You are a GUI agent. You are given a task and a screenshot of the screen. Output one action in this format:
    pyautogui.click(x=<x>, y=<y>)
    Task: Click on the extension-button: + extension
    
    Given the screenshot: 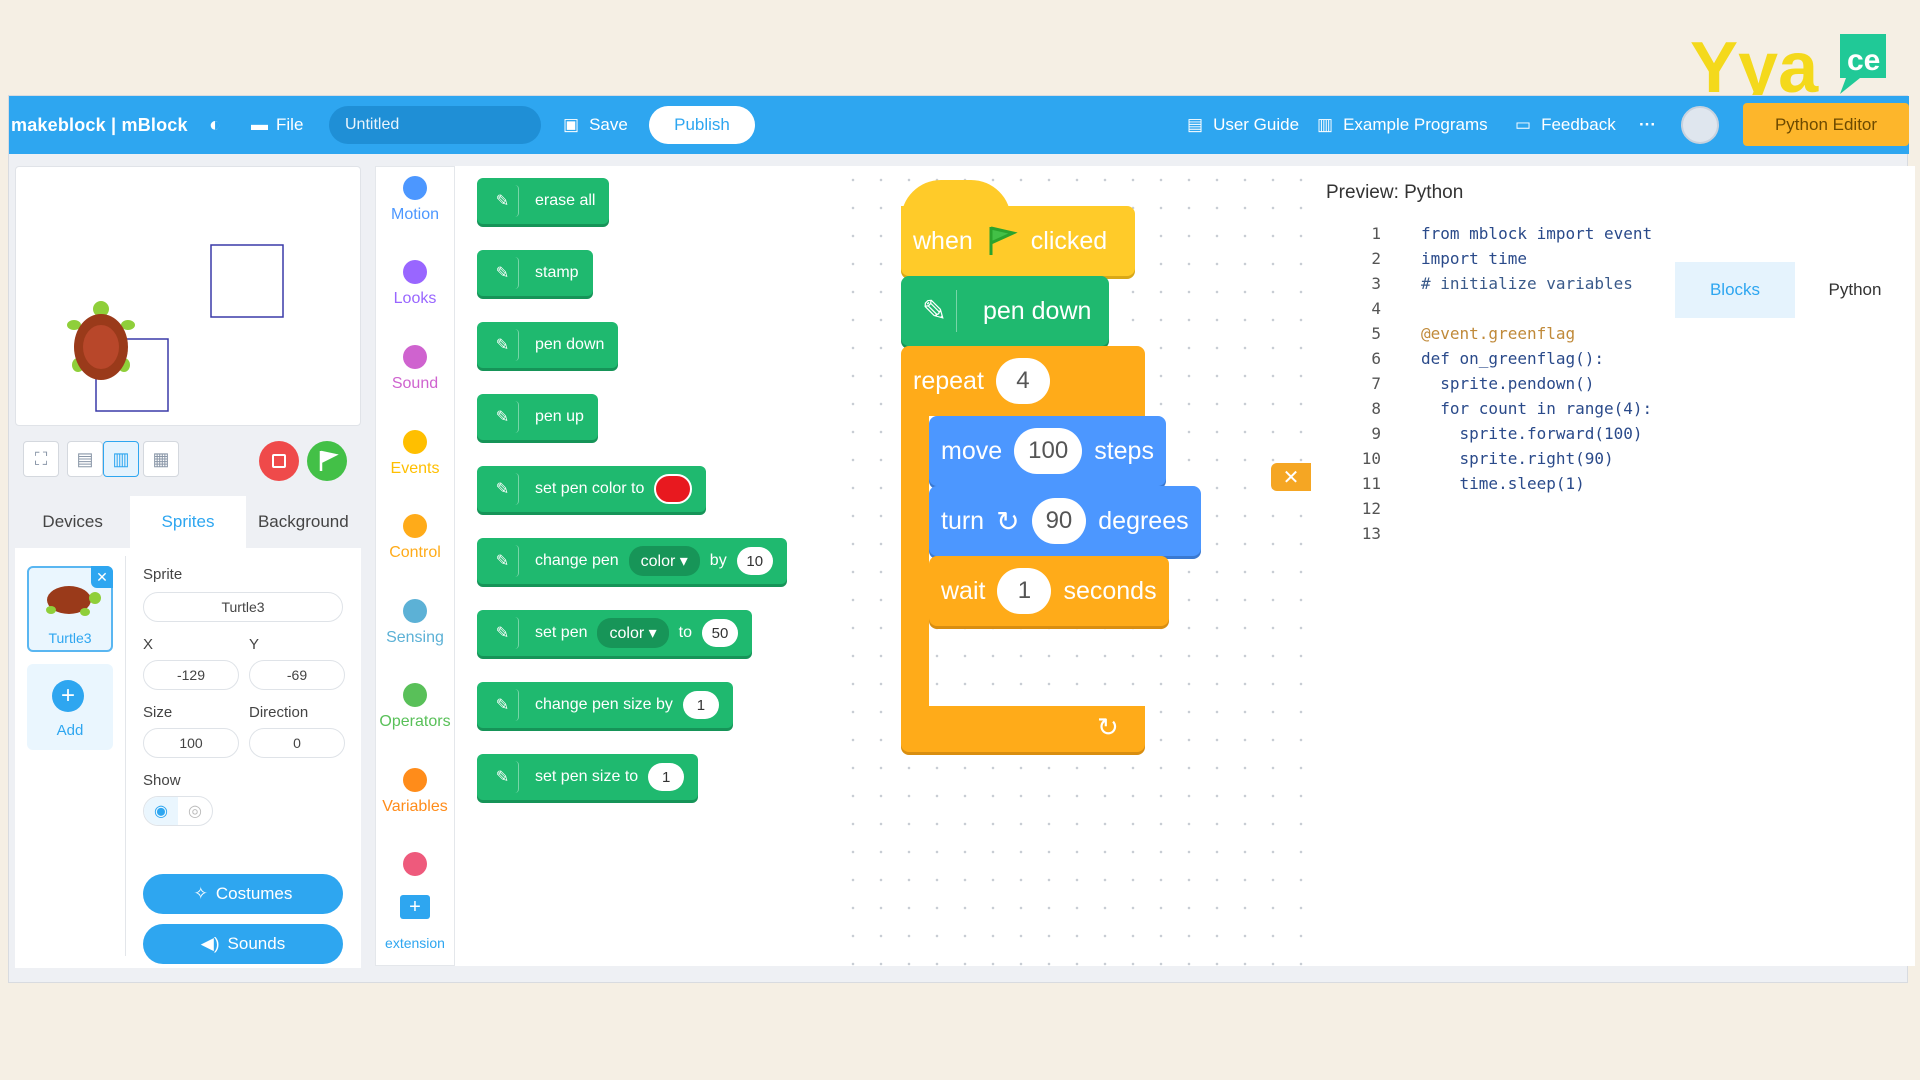 What is the action you would take?
    pyautogui.click(x=415, y=928)
    